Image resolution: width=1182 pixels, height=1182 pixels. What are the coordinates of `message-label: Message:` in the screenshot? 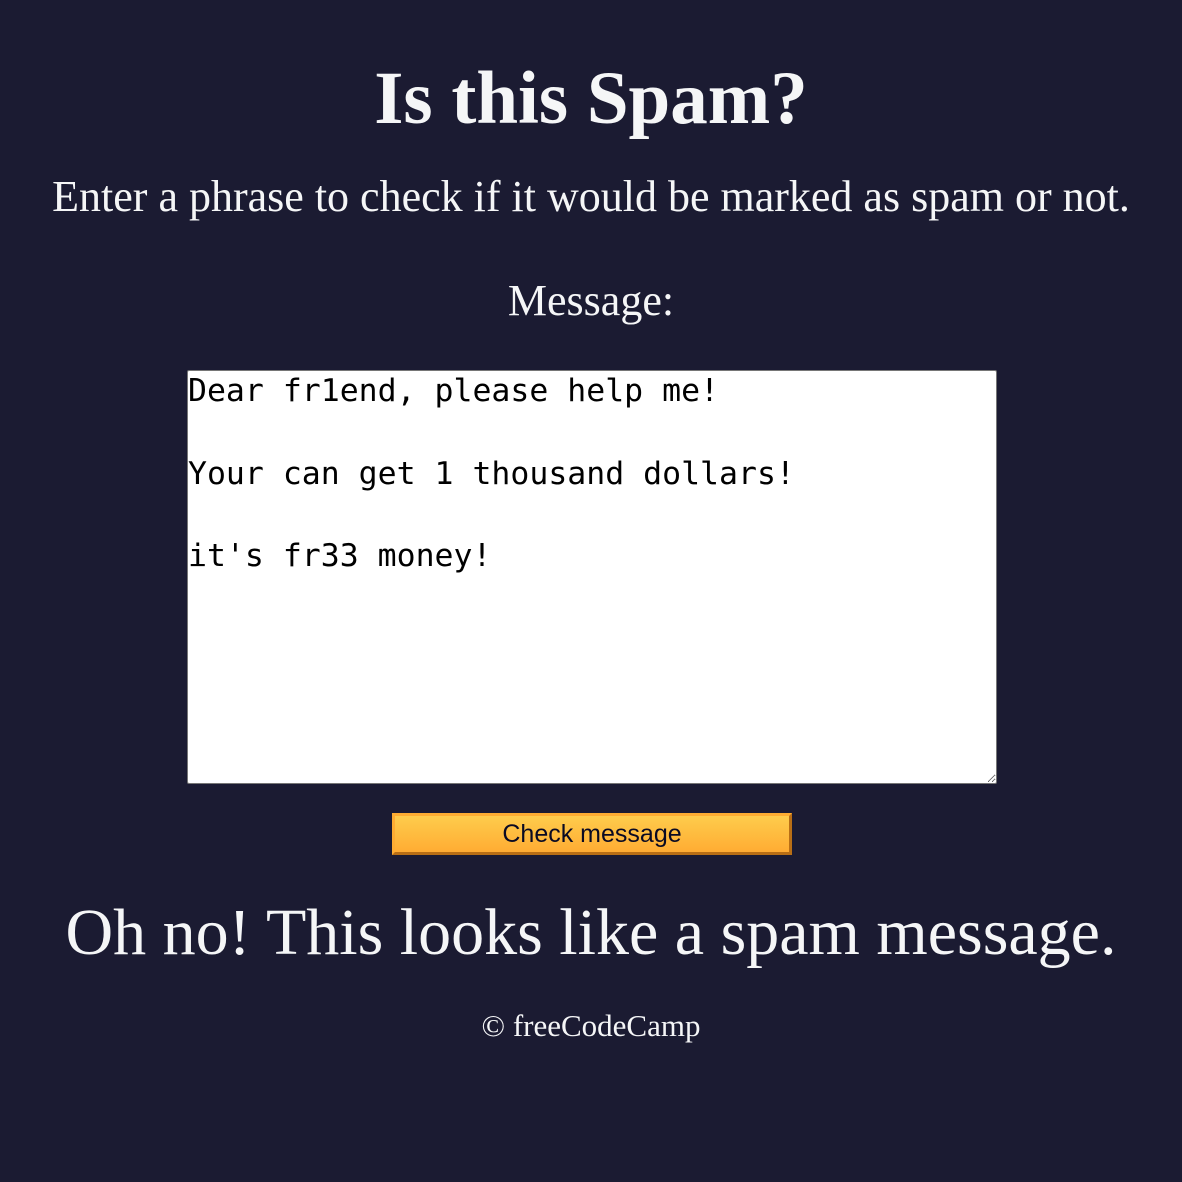 It's located at (591, 300).